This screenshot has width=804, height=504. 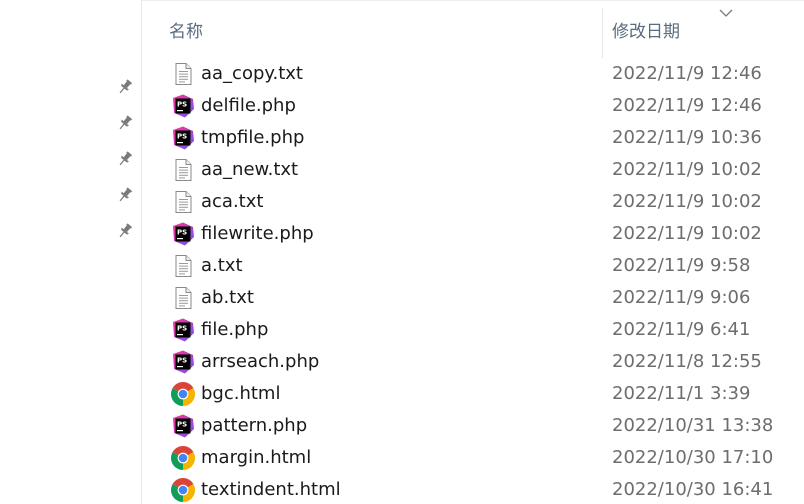 I want to click on file-name: aca.txt, so click(x=232, y=201).